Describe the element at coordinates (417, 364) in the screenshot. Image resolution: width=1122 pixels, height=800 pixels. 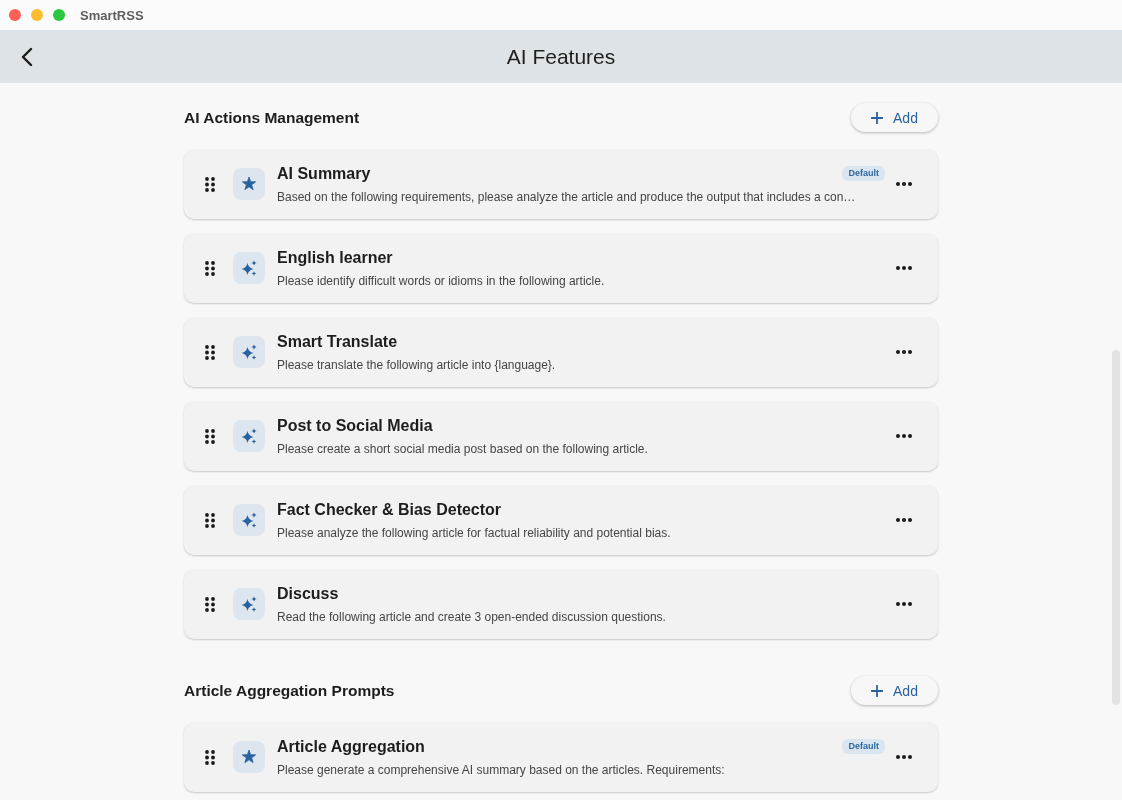
I see `action-description: Please translate the following article into {language}.` at that location.